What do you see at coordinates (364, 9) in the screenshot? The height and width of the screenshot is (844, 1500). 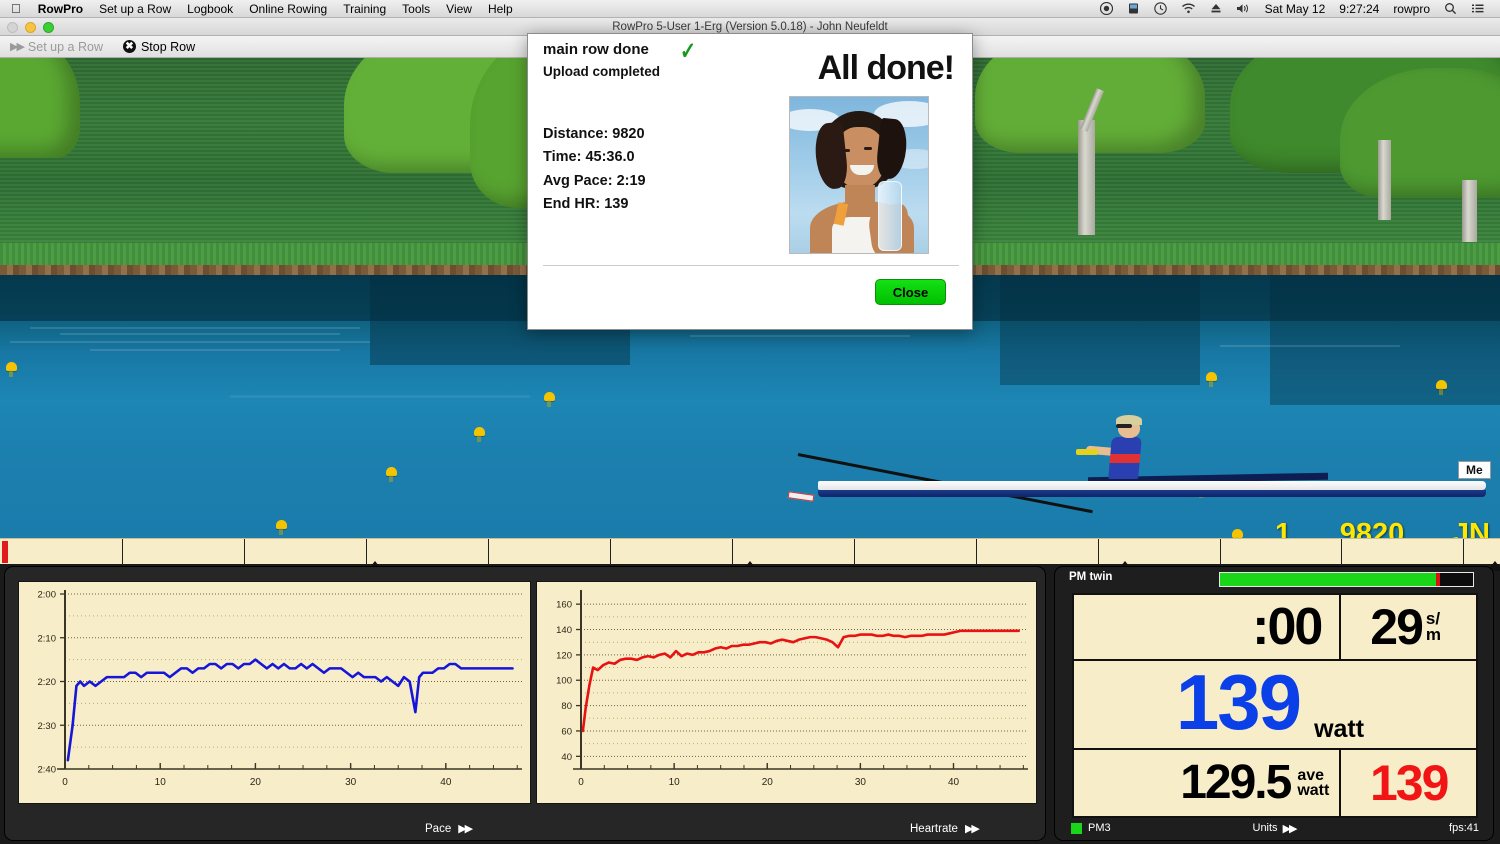 I see `menu-item-training: Training` at bounding box center [364, 9].